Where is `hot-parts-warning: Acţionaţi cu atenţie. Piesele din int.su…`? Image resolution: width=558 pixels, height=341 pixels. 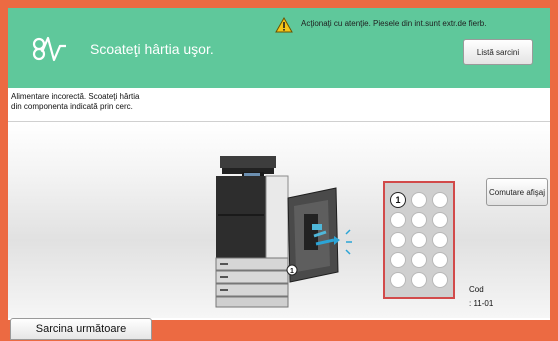 hot-parts-warning: Acţionaţi cu atenţie. Piesele din int.su… is located at coordinates (394, 23).